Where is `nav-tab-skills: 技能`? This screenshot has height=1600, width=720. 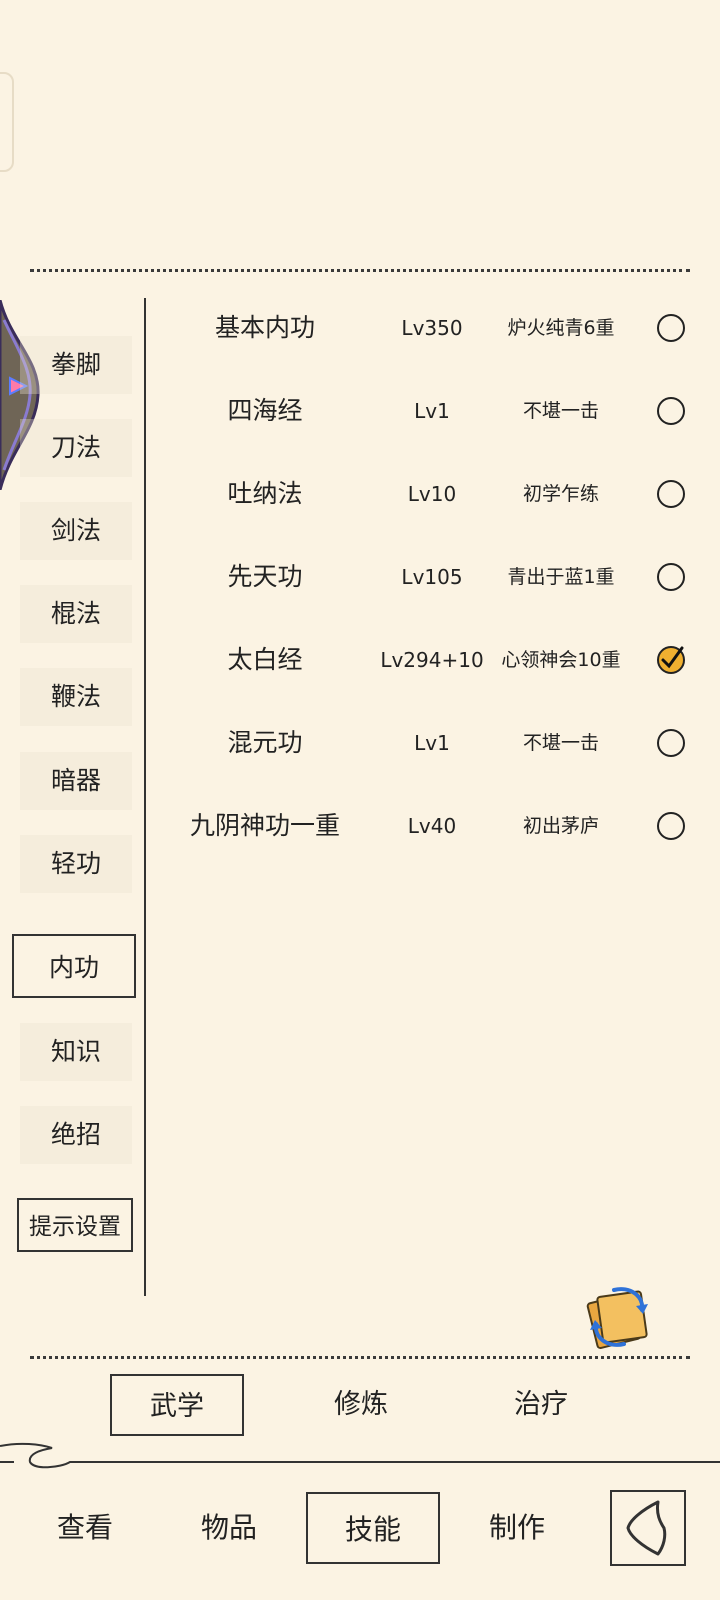 nav-tab-skills: 技能 is located at coordinates (373, 1528).